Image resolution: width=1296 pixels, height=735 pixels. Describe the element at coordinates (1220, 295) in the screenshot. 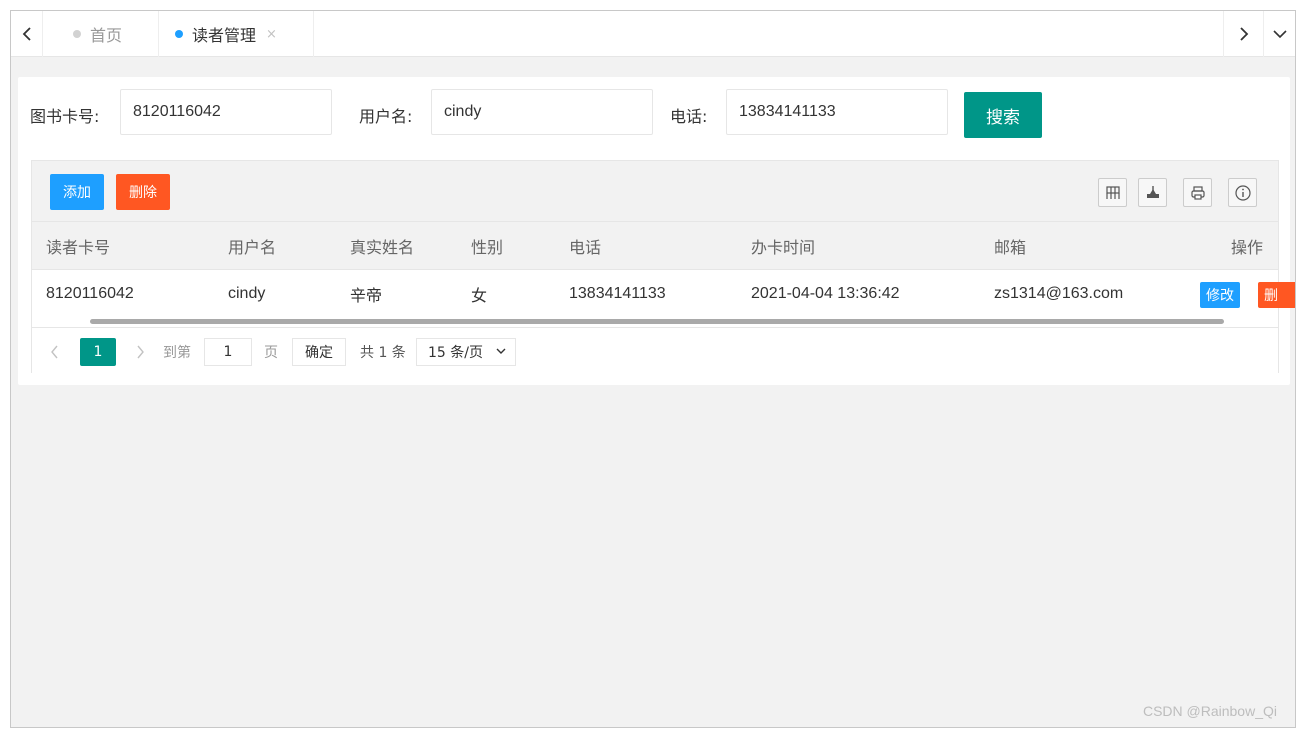

I see `edit-row-button: 修改` at that location.